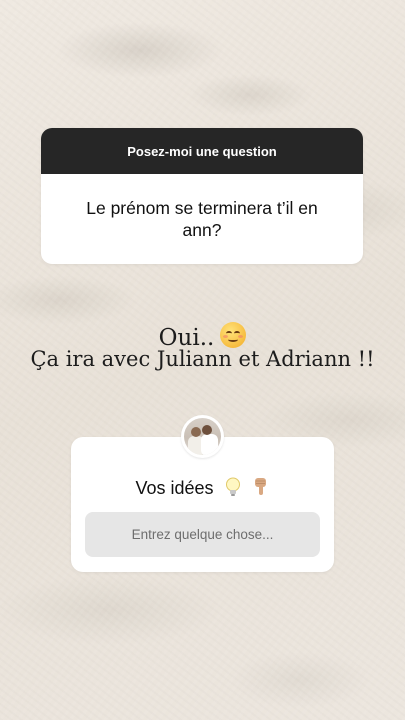 The height and width of the screenshot is (720, 405). I want to click on question-text: Le prénom se terminera t’il en ann?, so click(202, 219).